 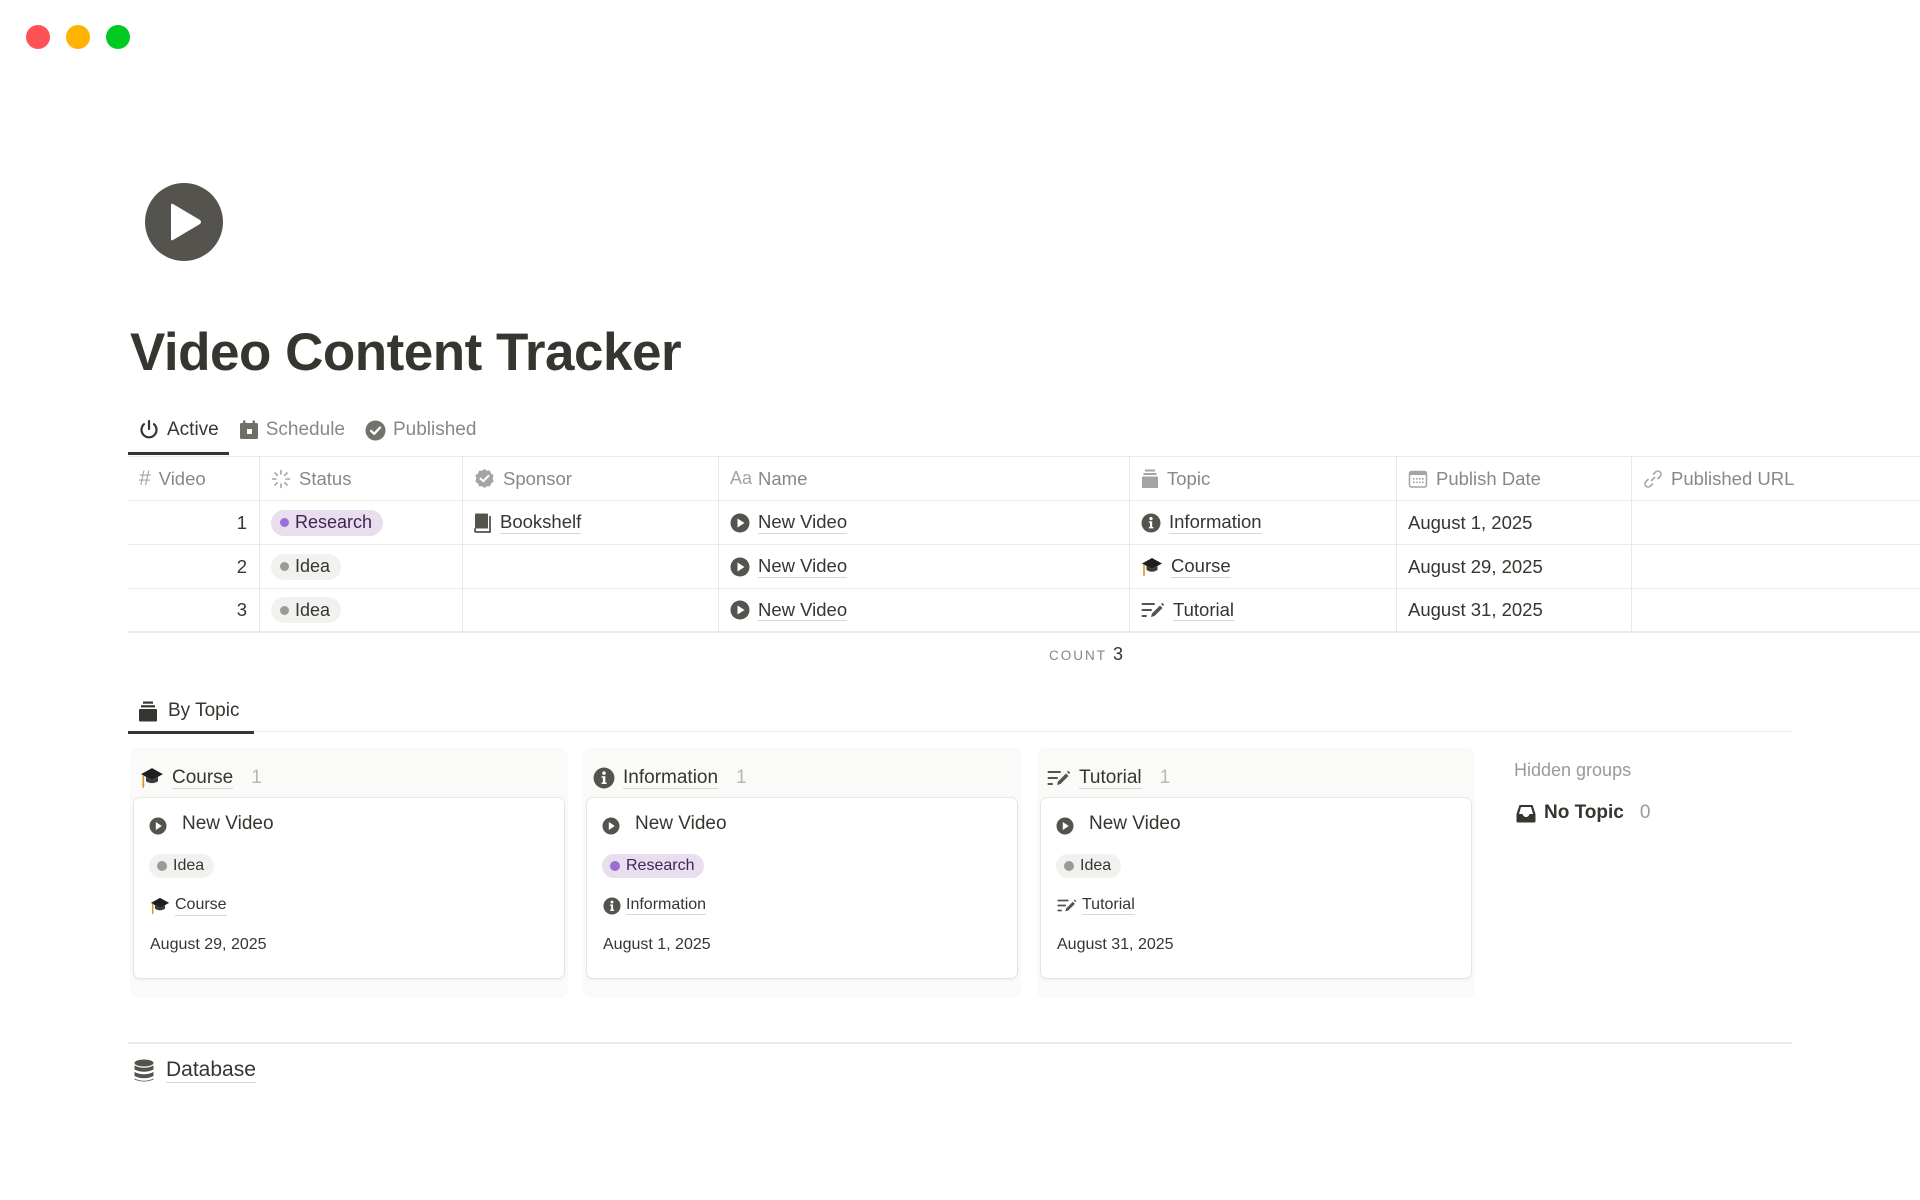 I want to click on card-topic: Information, so click(x=655, y=906).